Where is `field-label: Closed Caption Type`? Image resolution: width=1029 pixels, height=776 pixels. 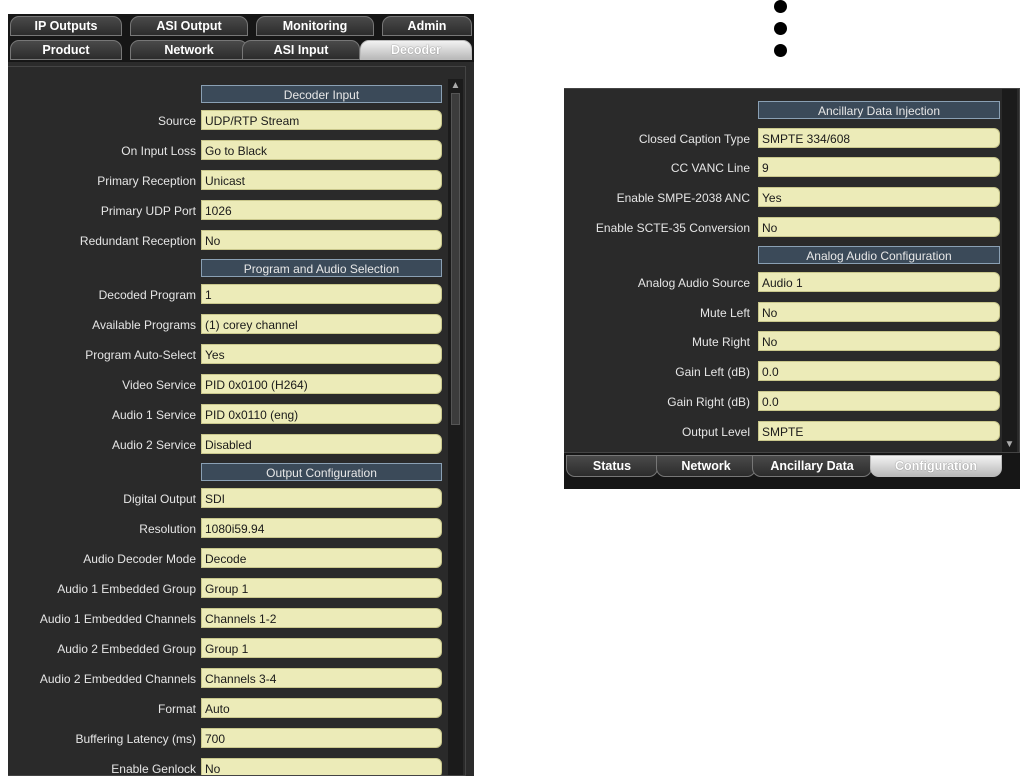
field-label: Closed Caption Type is located at coordinates (694, 139).